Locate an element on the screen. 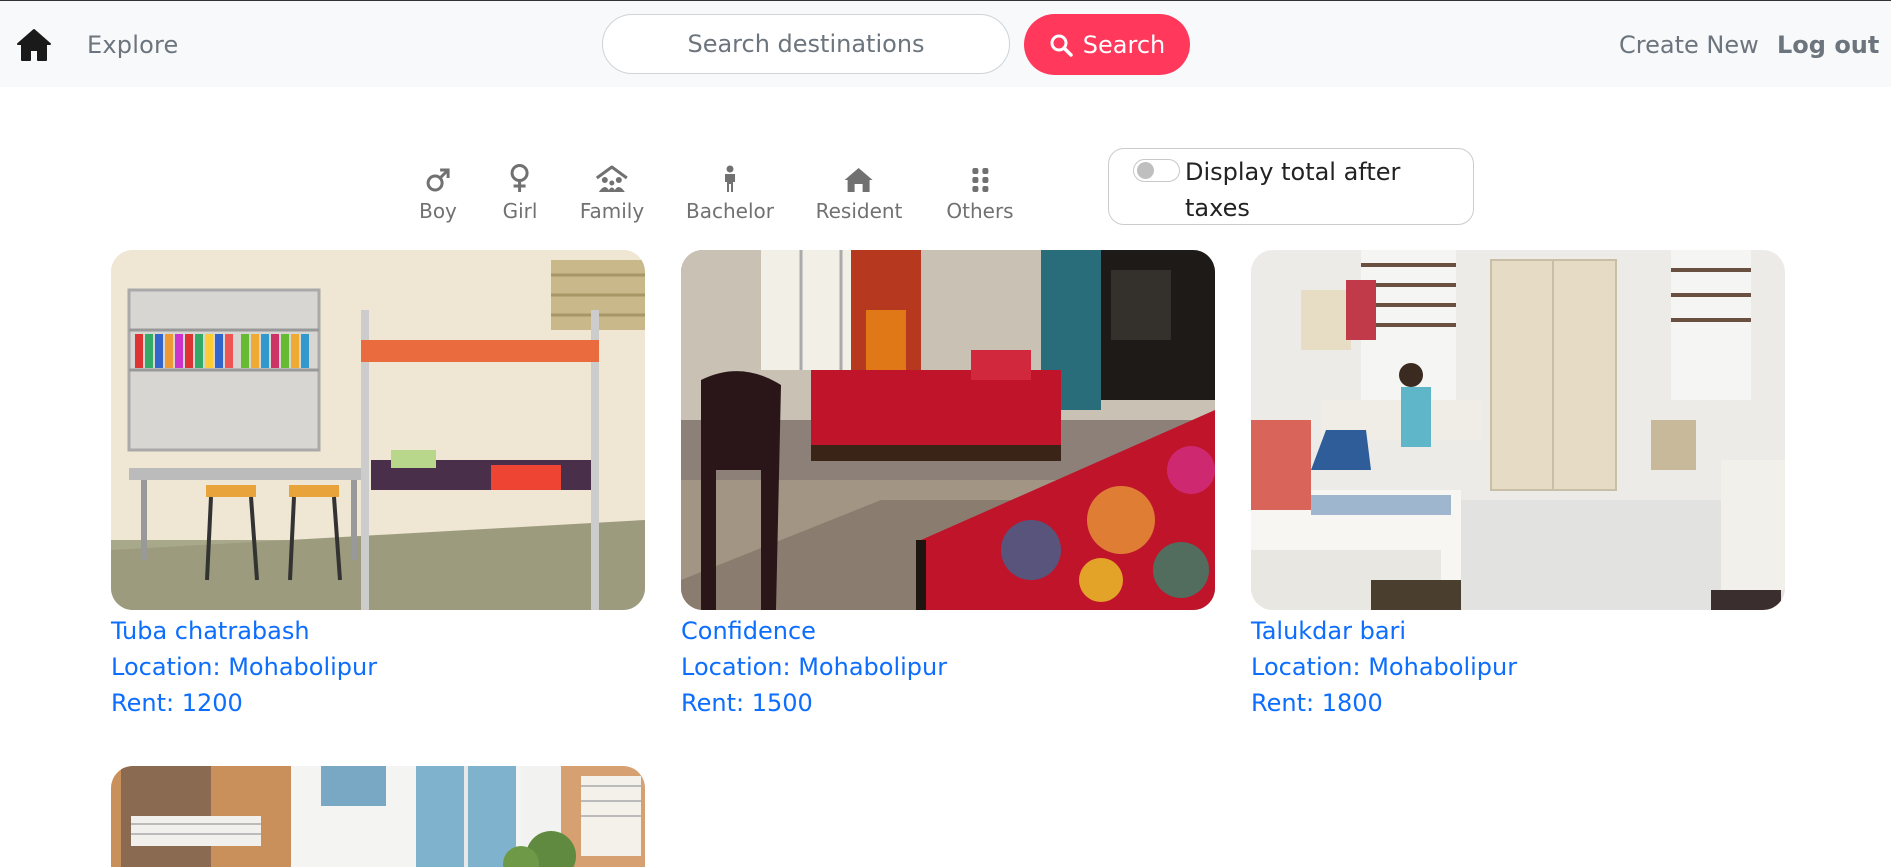  filter-girl: Girl is located at coordinates (520, 192).